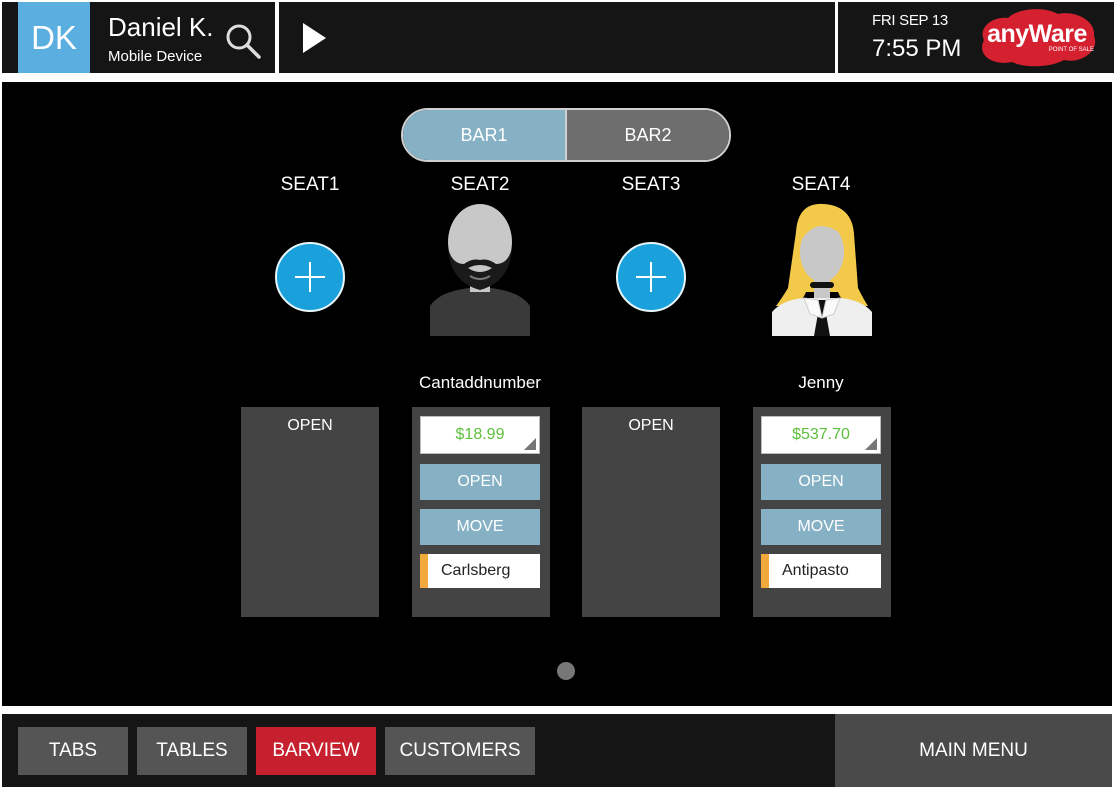 The image size is (1114, 787). What do you see at coordinates (310, 184) in the screenshot?
I see `seat1-label: SEAT1` at bounding box center [310, 184].